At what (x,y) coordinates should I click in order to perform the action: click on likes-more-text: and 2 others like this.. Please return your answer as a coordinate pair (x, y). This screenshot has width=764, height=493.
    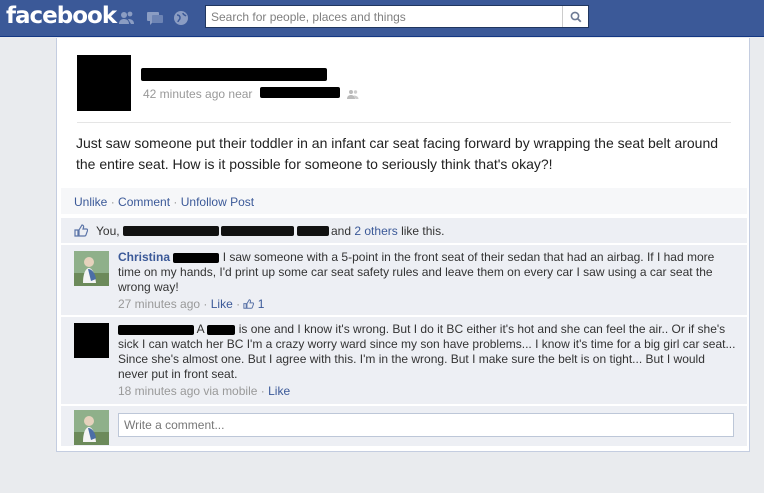
    Looking at the image, I should click on (388, 231).